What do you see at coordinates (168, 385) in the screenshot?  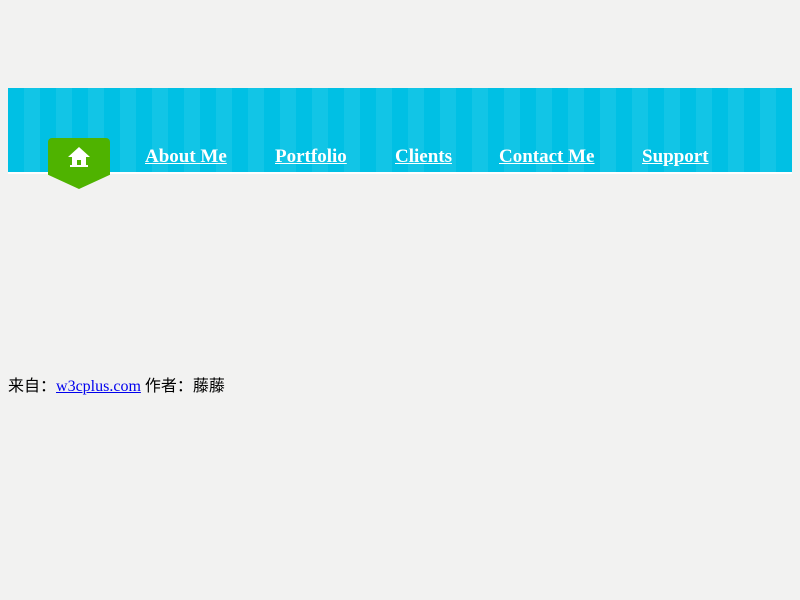 I see `author-label: 作者：` at bounding box center [168, 385].